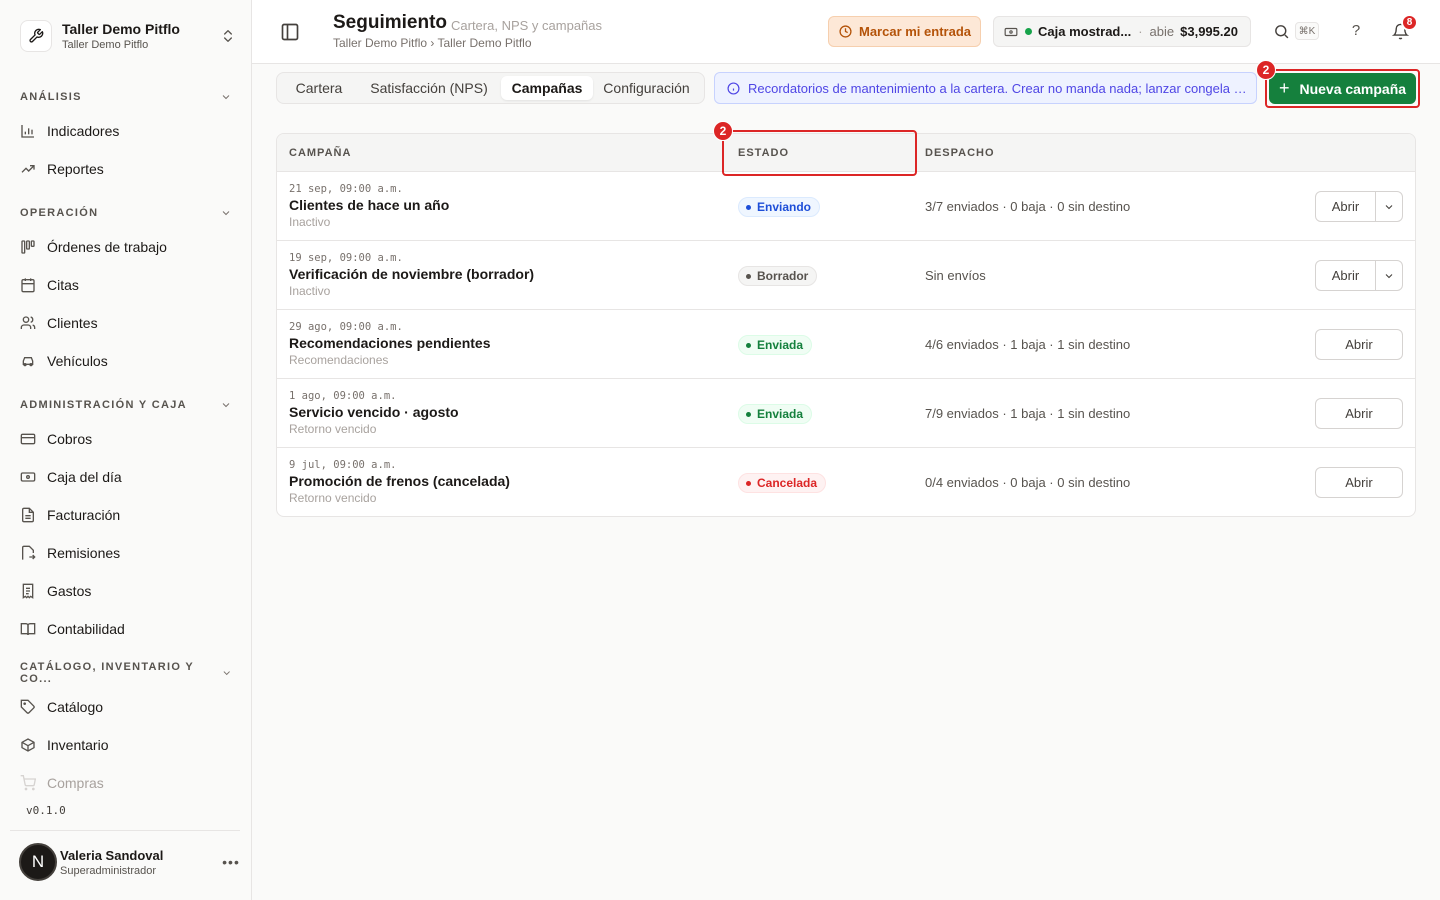  I want to click on box-icon, so click(28, 745).